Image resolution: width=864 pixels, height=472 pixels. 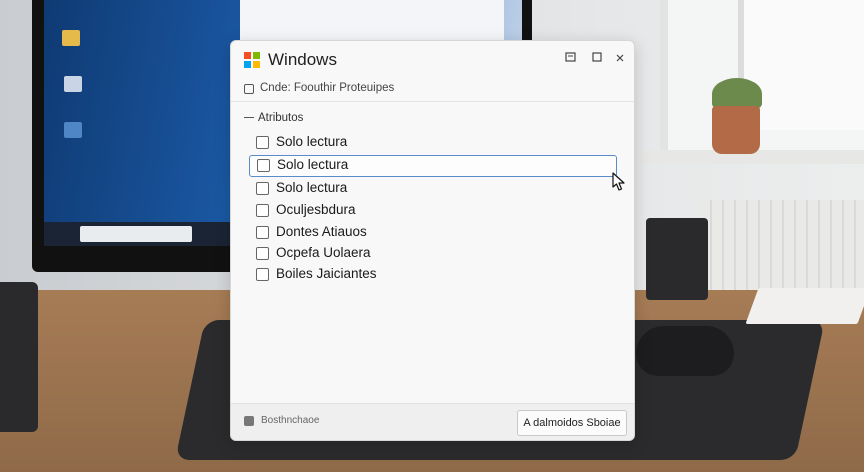 I want to click on radiator, so click(x=782, y=245).